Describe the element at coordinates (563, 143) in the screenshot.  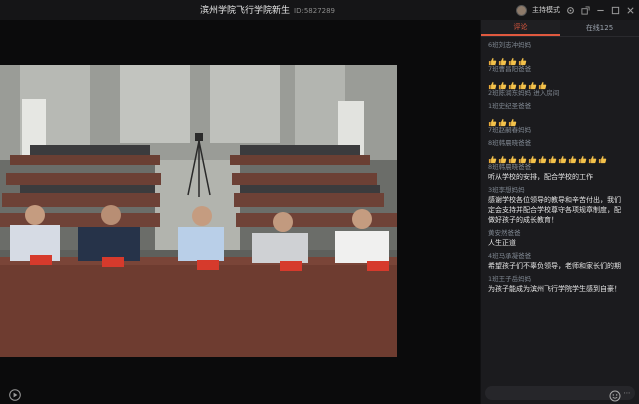
I see `chat-message-username: 8班韩晨晓爸爸` at that location.